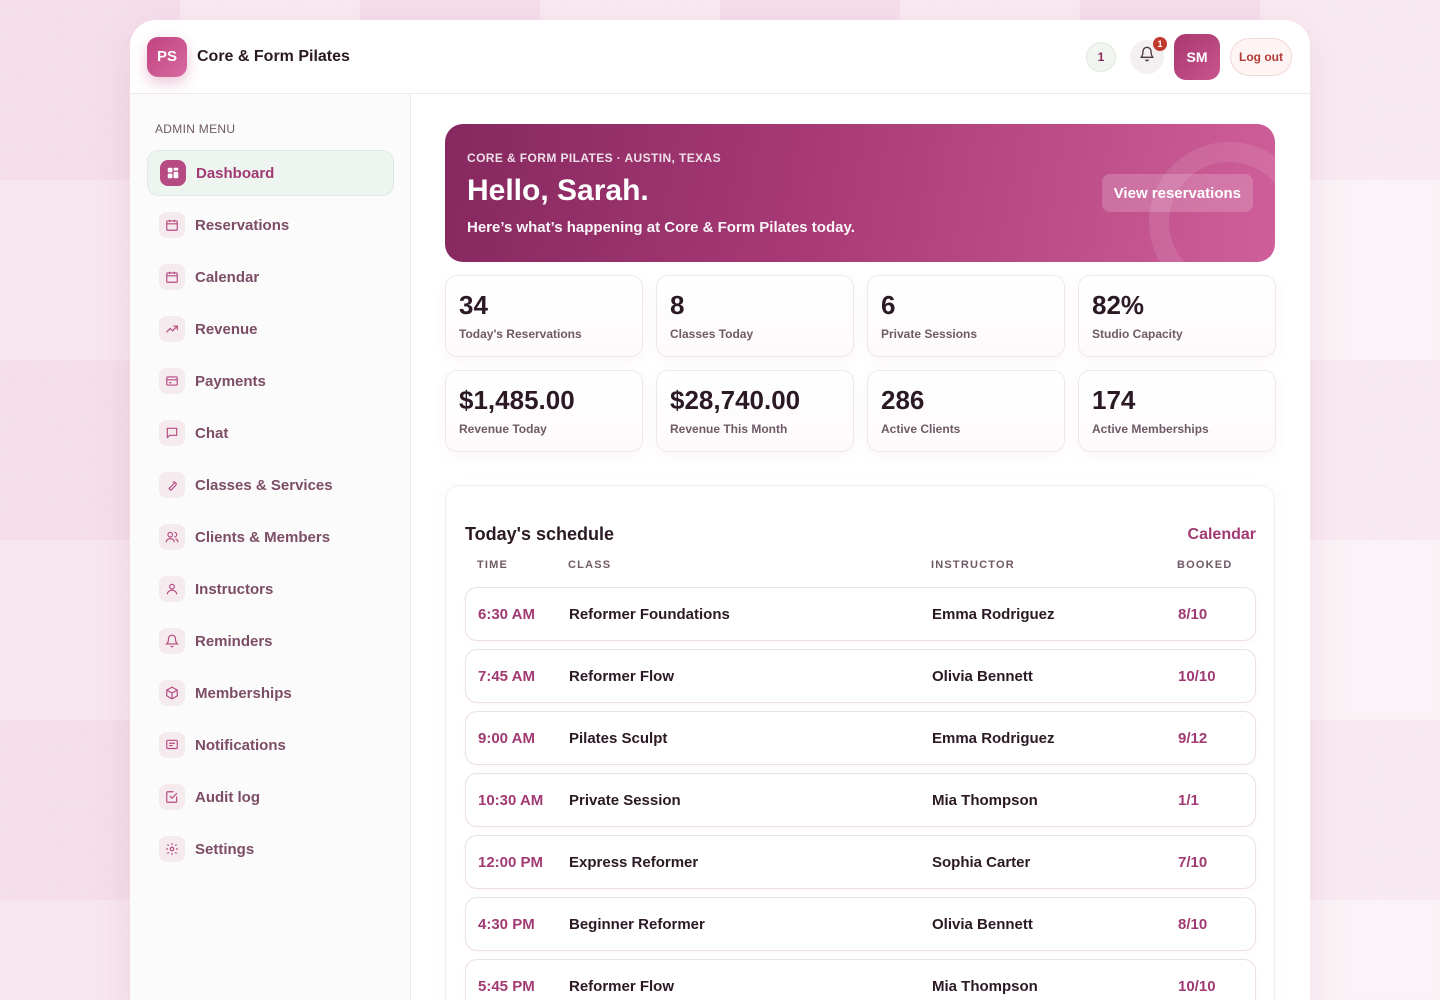 The image size is (1440, 1000). What do you see at coordinates (637, 924) in the screenshot?
I see `row-class: Beginner Reformer` at bounding box center [637, 924].